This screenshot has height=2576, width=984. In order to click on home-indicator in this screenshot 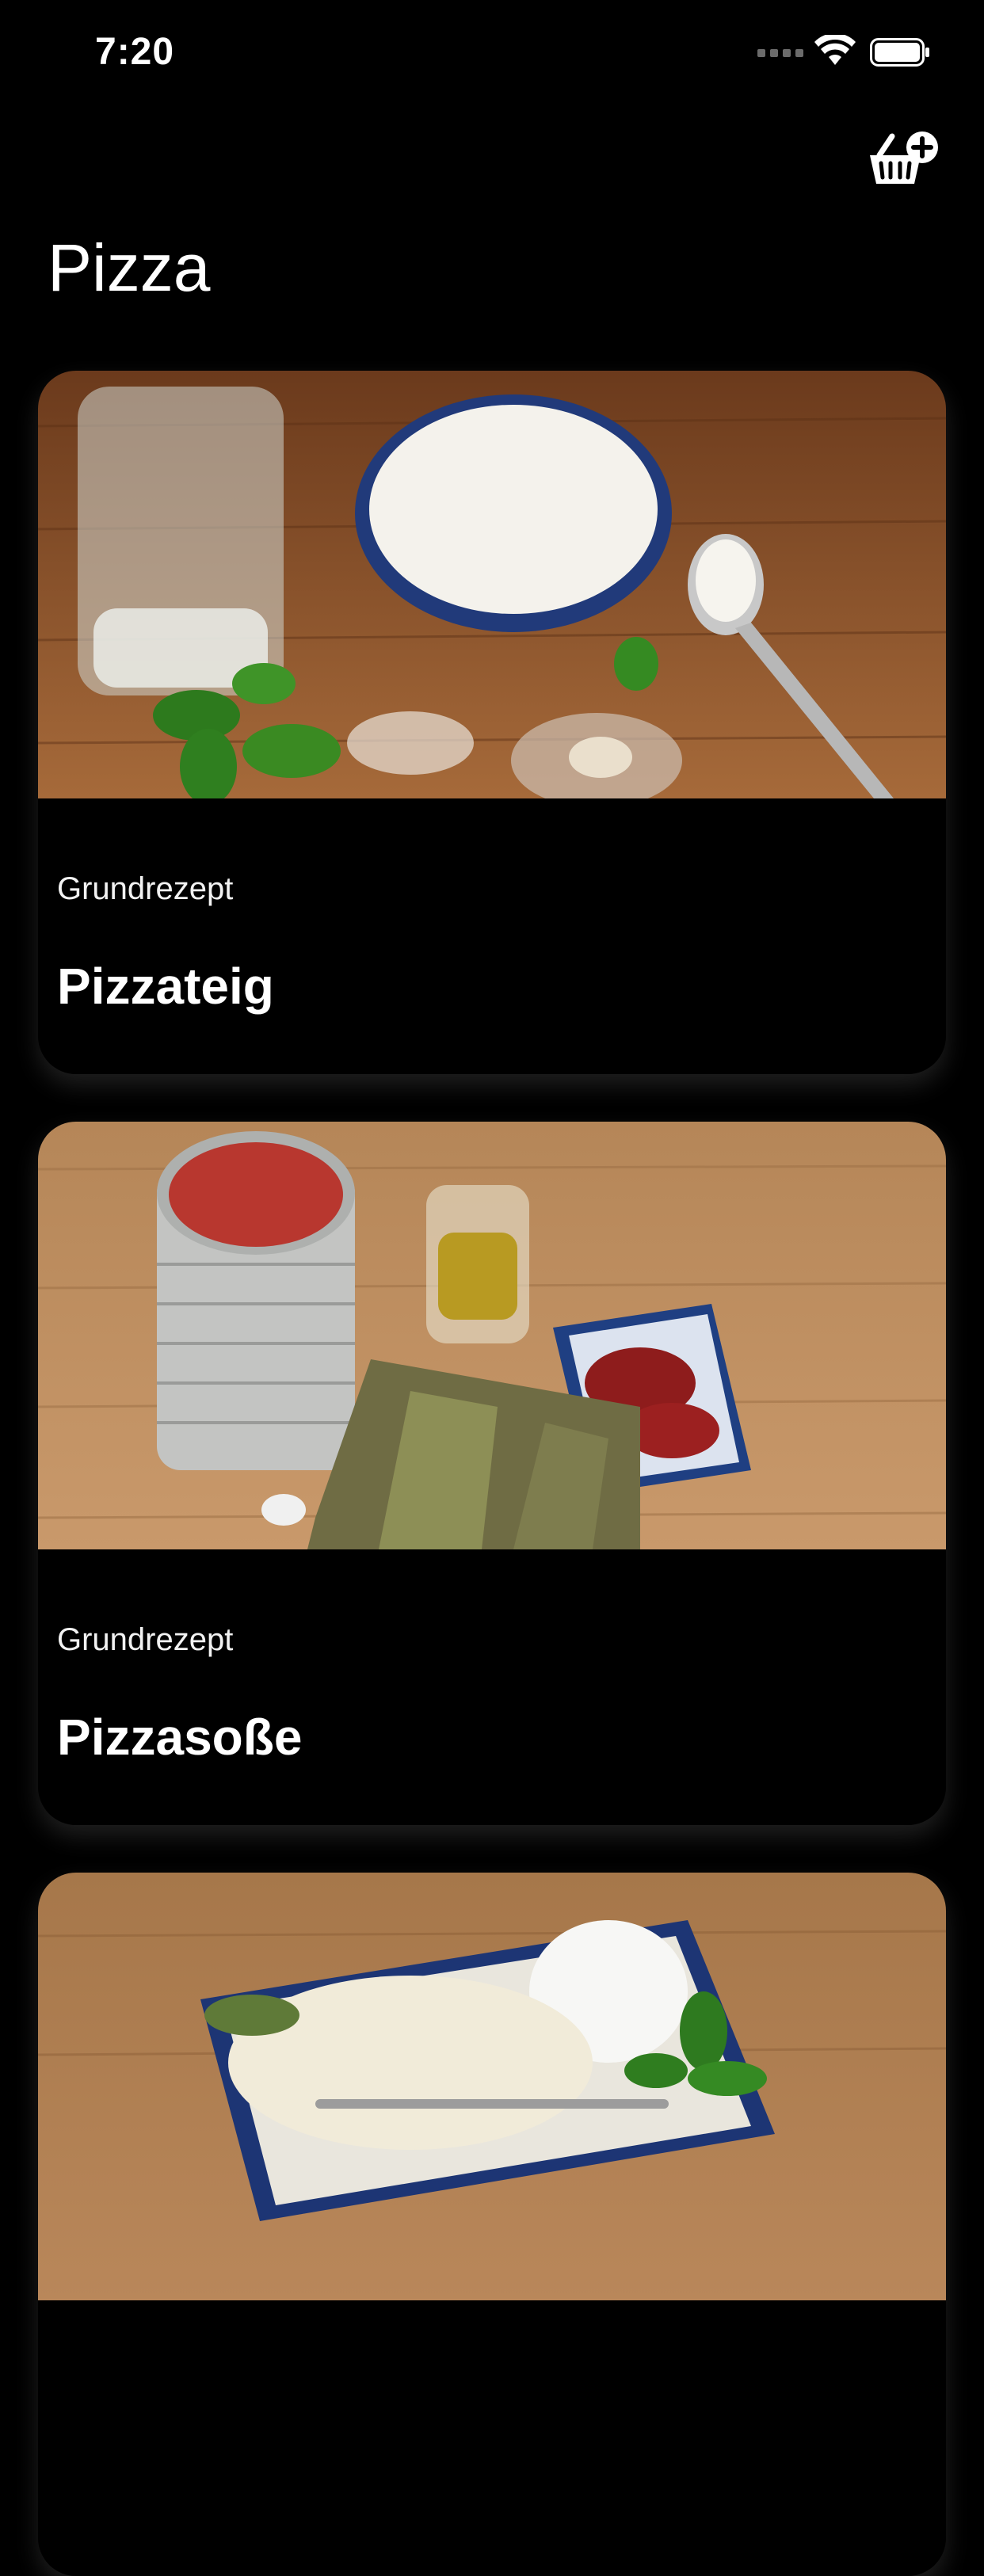, I will do `click(492, 2104)`.